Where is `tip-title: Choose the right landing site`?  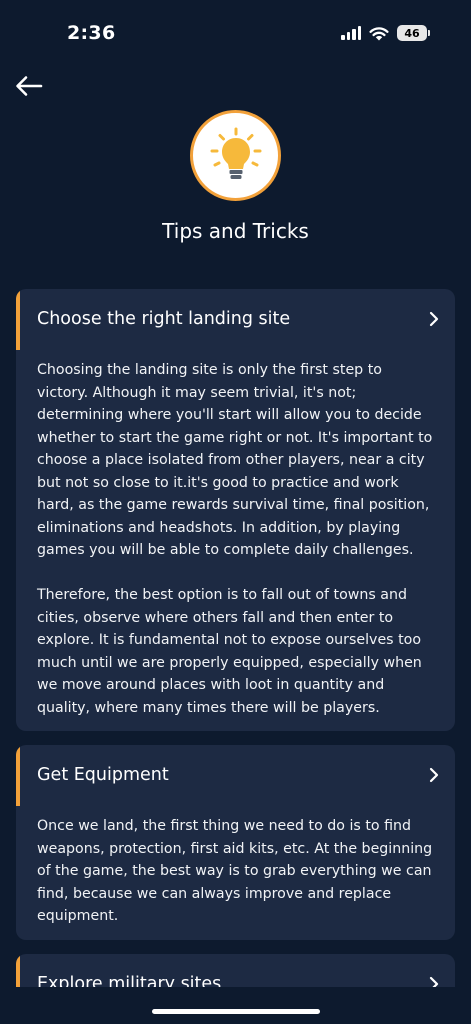 tip-title: Choose the right landing site is located at coordinates (164, 319).